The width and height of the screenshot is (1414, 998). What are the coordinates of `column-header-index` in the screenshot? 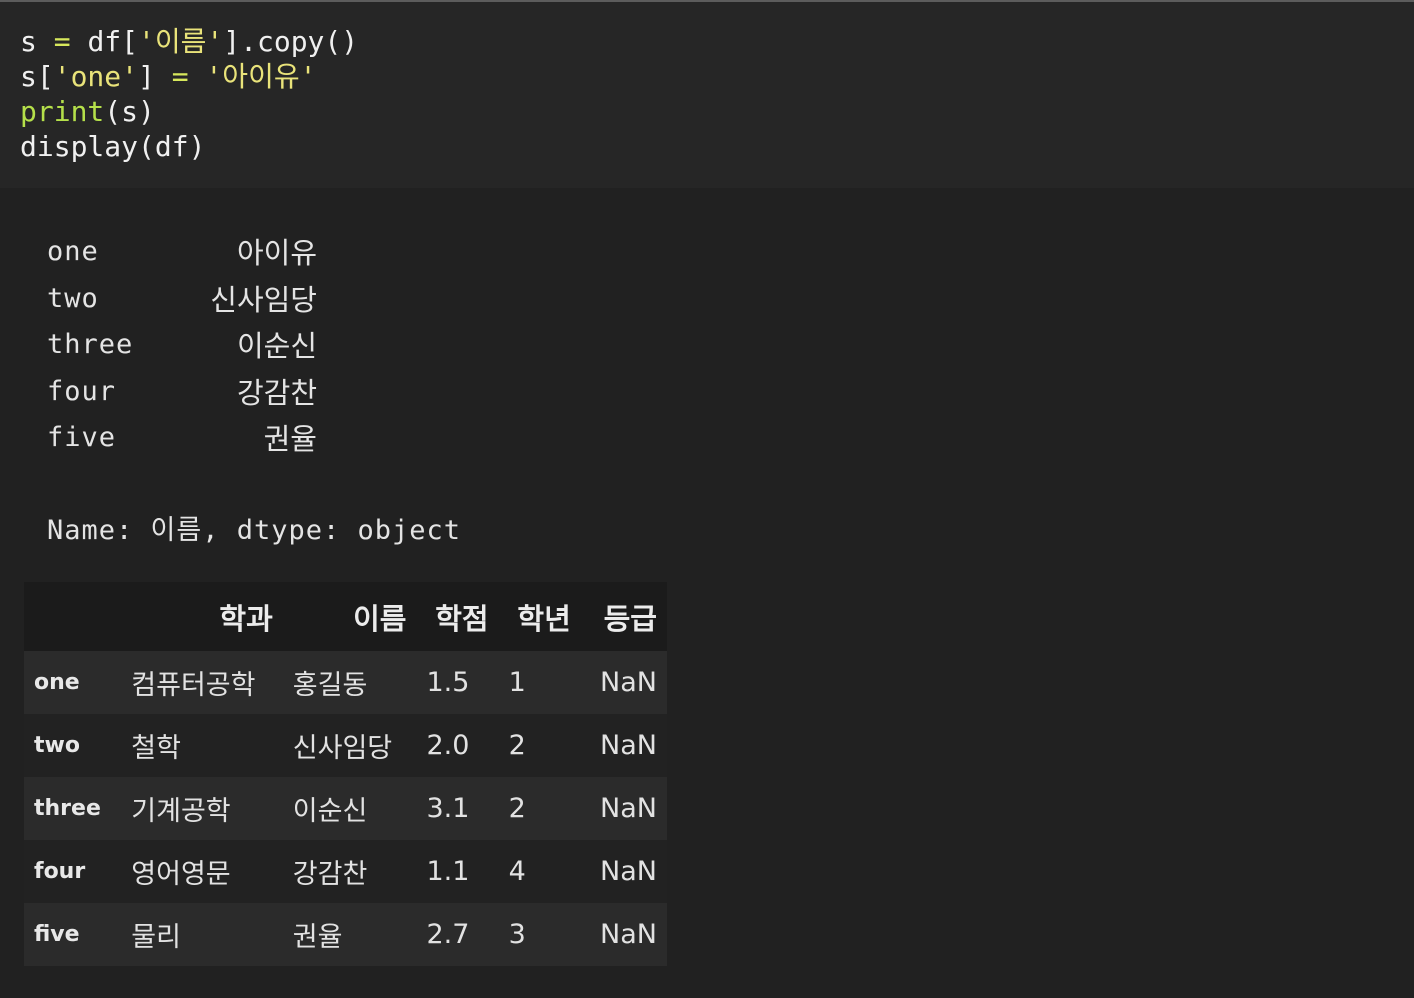 It's located at (72, 616).